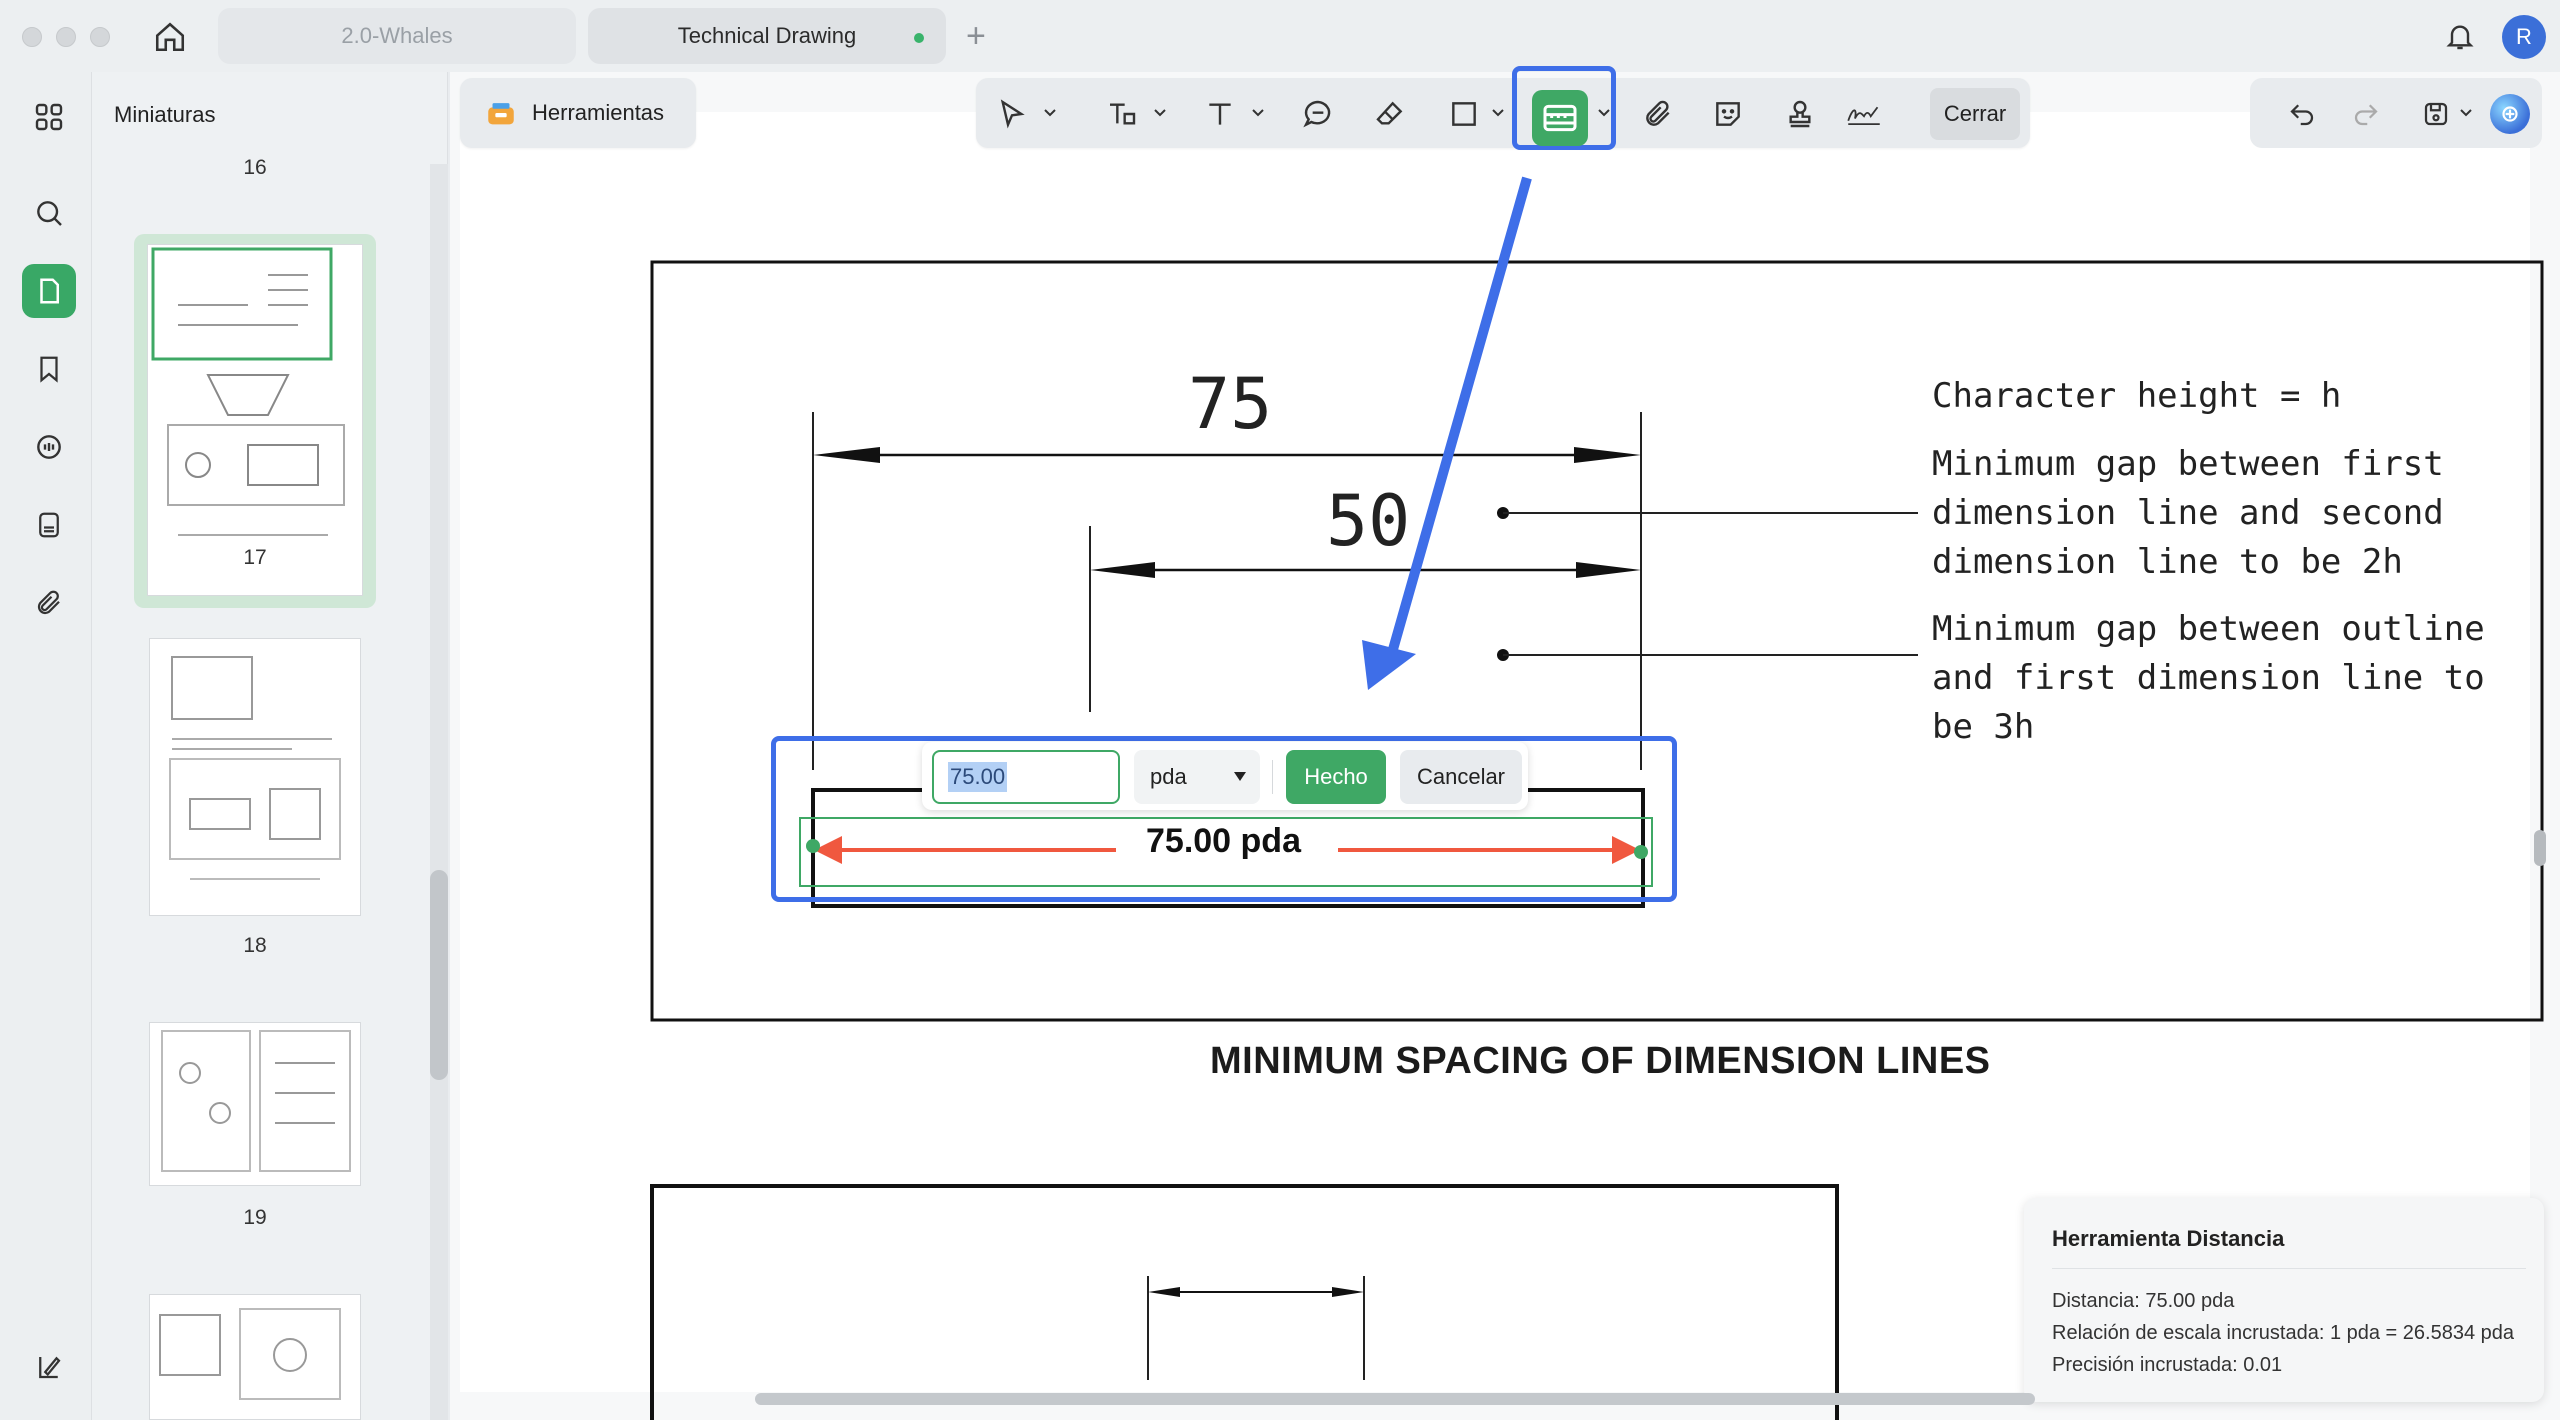 This screenshot has height=1420, width=2560. I want to click on ai-assistant-button, so click(2510, 114).